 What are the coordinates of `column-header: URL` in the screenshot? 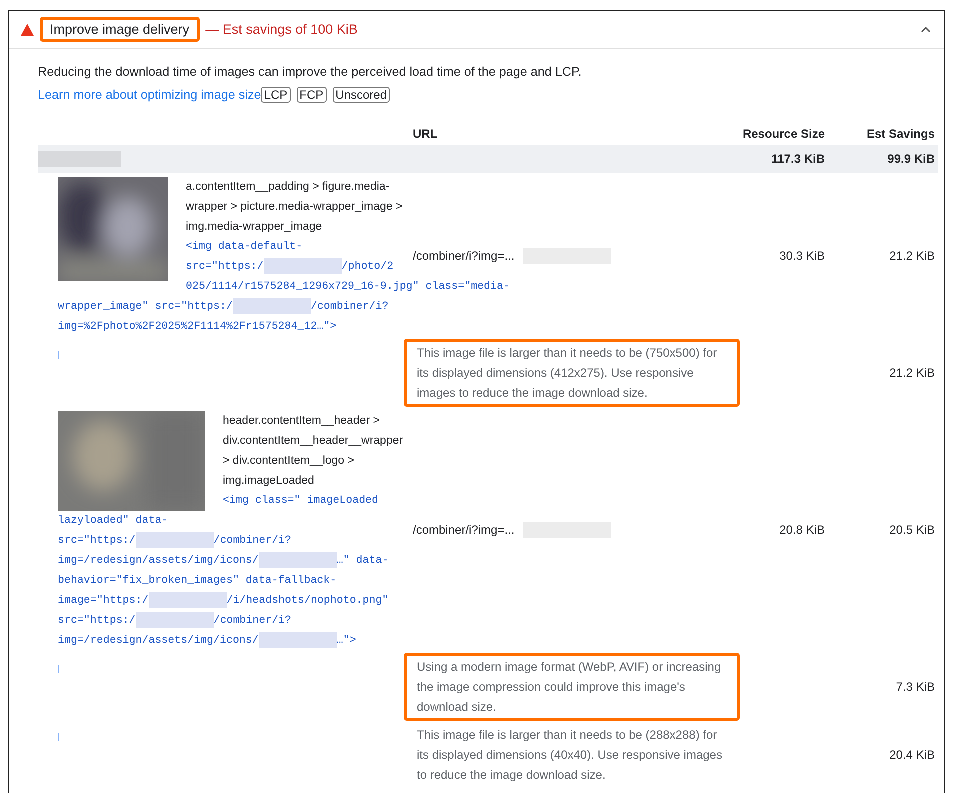 It's located at (425, 134).